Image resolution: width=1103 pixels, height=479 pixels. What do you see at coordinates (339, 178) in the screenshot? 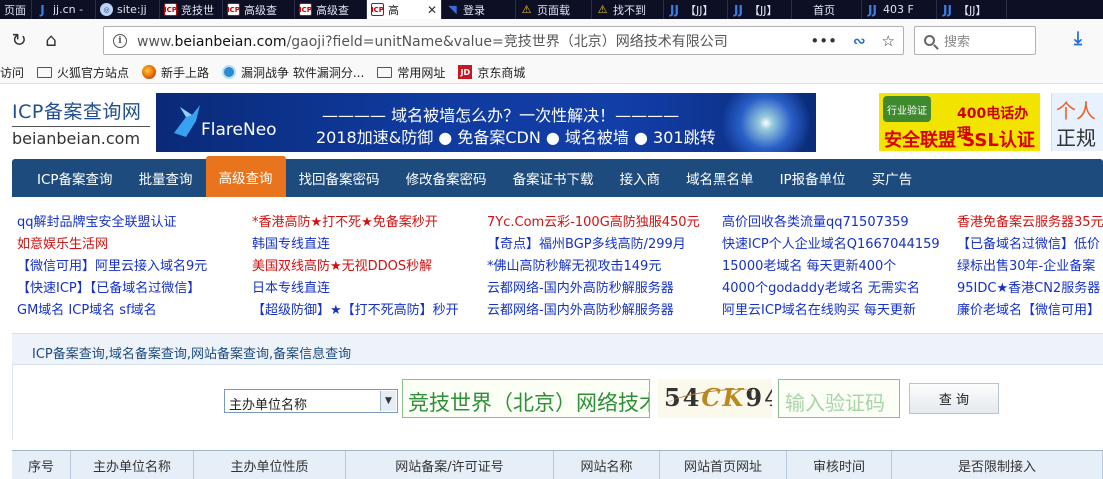
I see `nav-item: 找回备案密码` at bounding box center [339, 178].